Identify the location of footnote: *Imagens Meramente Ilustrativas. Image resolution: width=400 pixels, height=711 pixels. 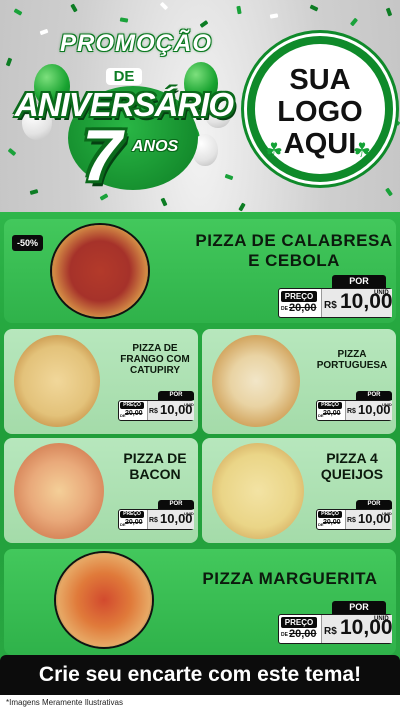
(200, 703).